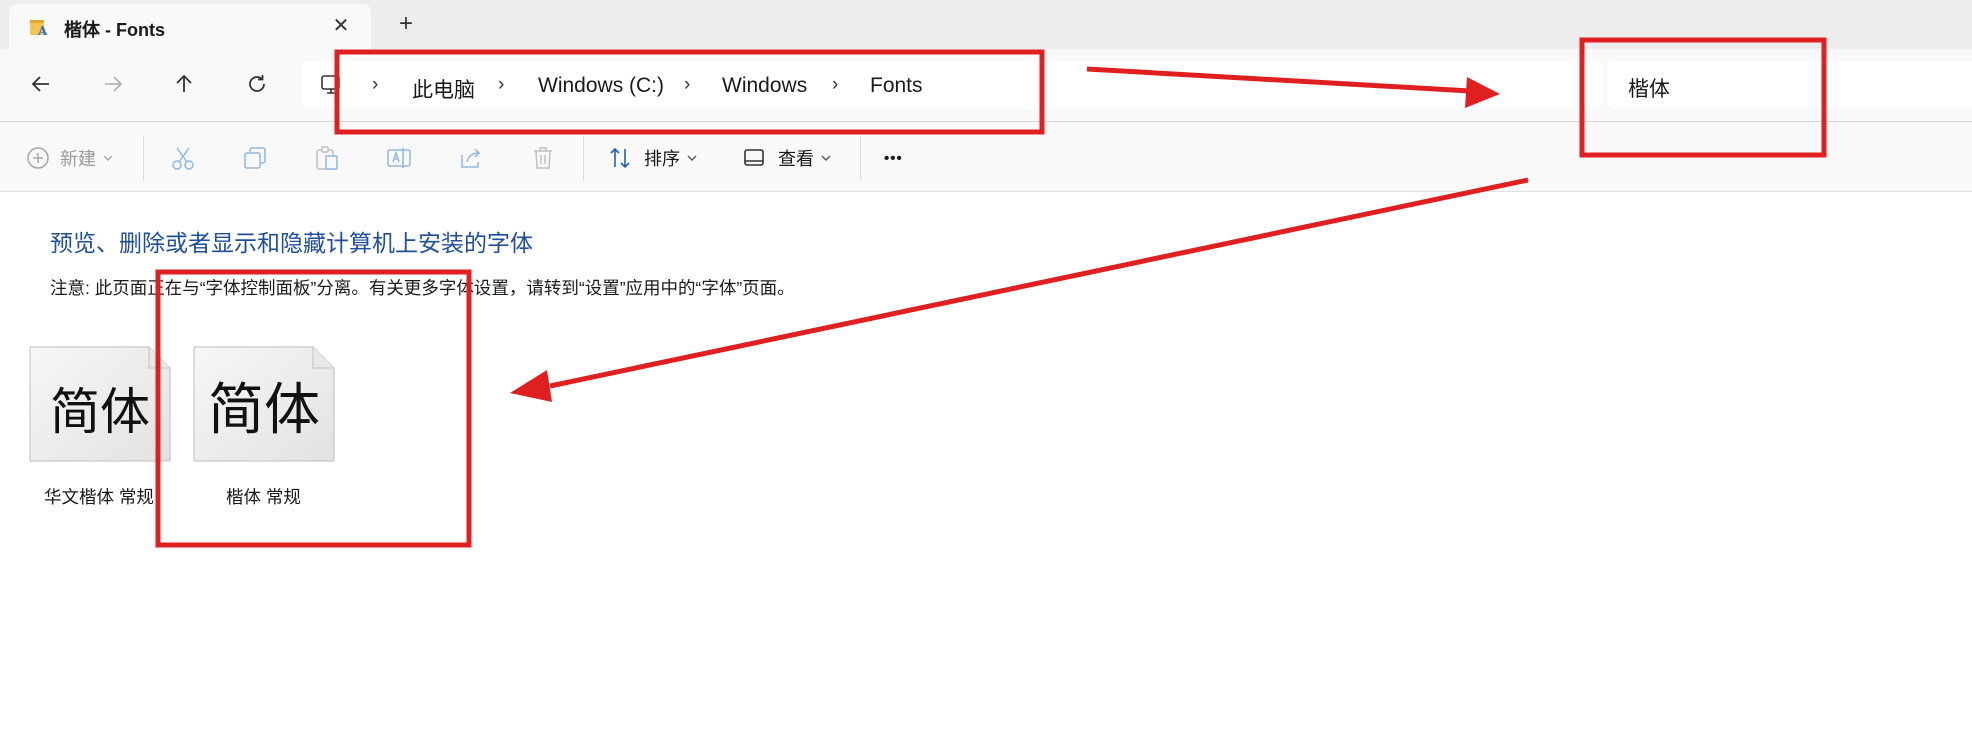 This screenshot has height=733, width=1972. Describe the element at coordinates (662, 159) in the screenshot. I see `sort-label: 排序` at that location.